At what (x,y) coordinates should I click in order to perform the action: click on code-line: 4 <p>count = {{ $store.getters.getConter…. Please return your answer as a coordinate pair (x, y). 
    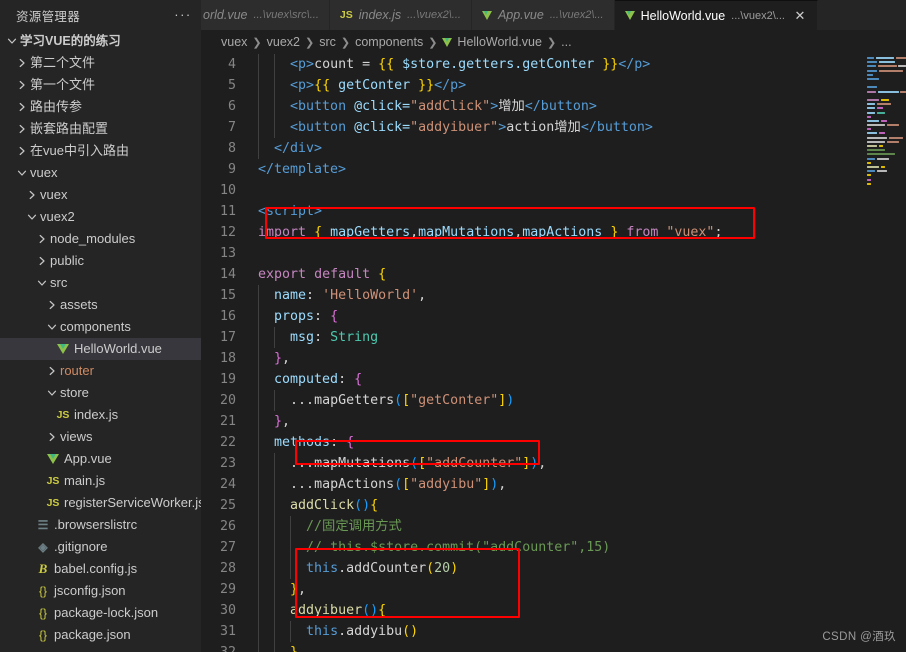
    Looking at the image, I should click on (533, 64).